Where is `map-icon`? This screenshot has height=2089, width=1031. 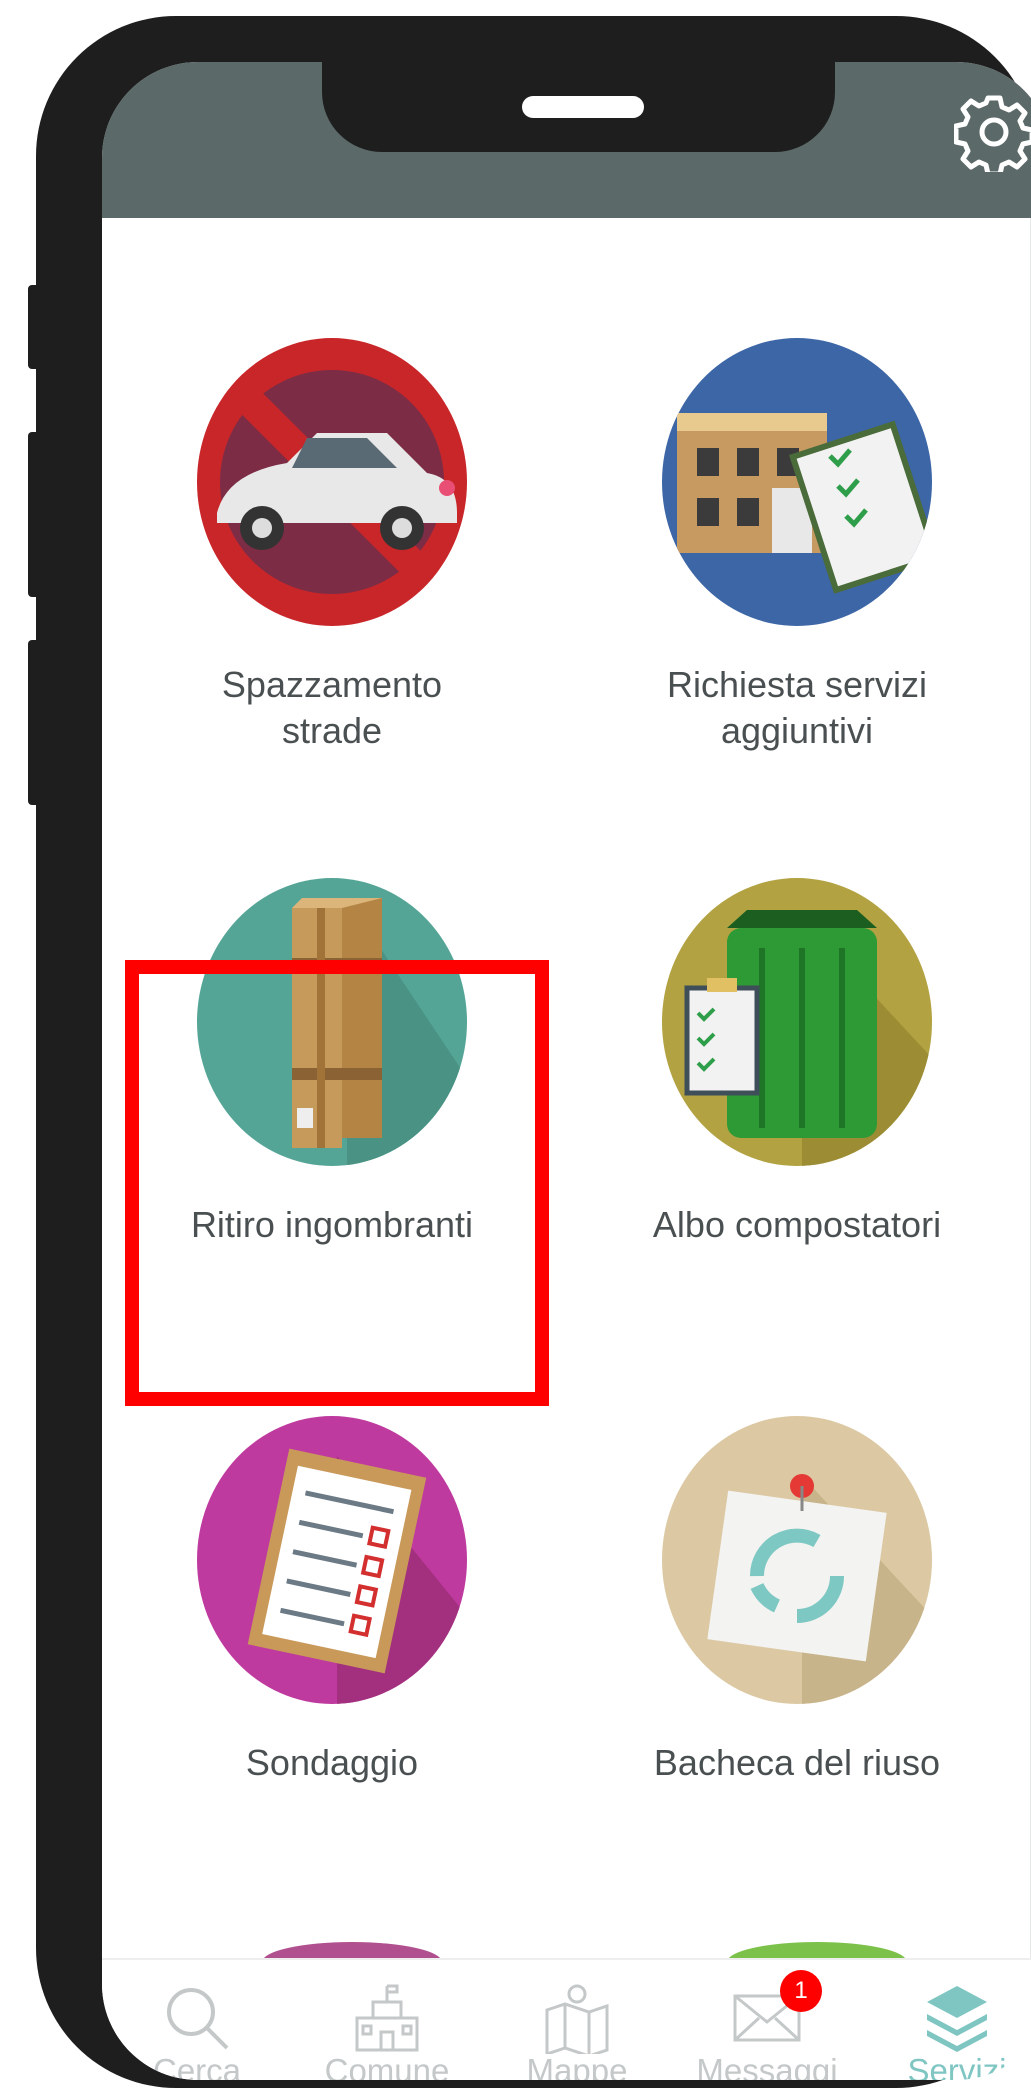
map-icon is located at coordinates (577, 2019).